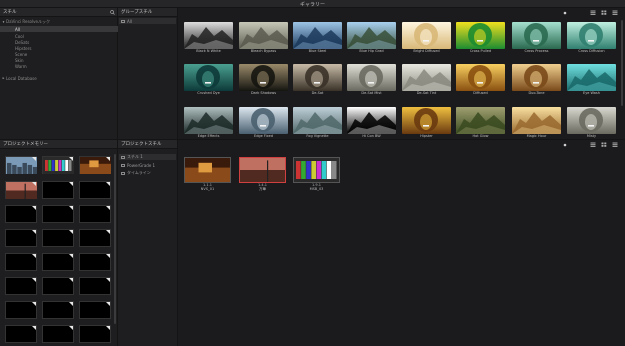  What do you see at coordinates (23, 48) in the screenshot?
I see `tree-item-label: Hipsters` at bounding box center [23, 48].